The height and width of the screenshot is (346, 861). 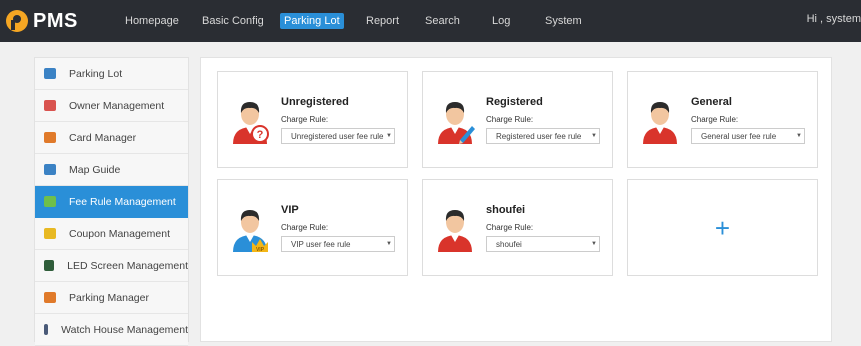 What do you see at coordinates (456, 123) in the screenshot?
I see `registered-user-icon` at bounding box center [456, 123].